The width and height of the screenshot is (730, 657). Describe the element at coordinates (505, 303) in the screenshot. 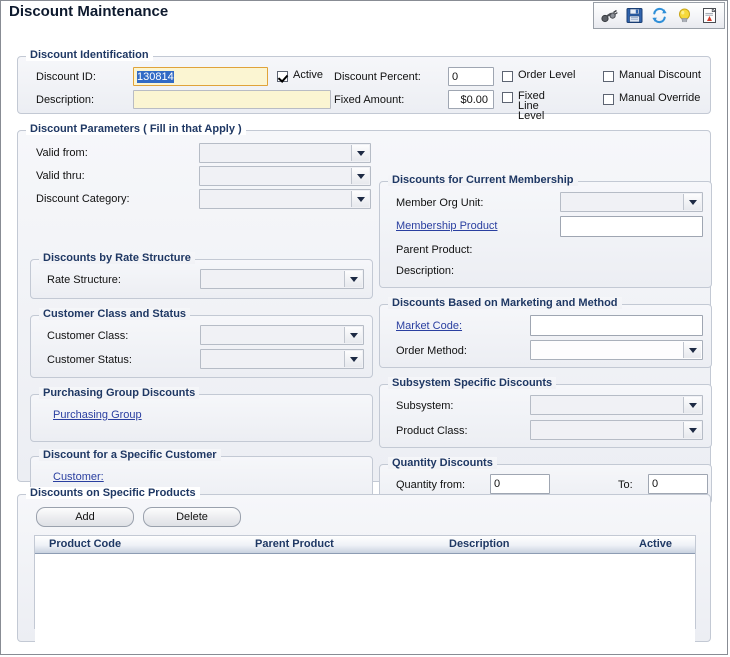

I see `marketing-method-legend: Discounts Based on Marketing and Method` at that location.